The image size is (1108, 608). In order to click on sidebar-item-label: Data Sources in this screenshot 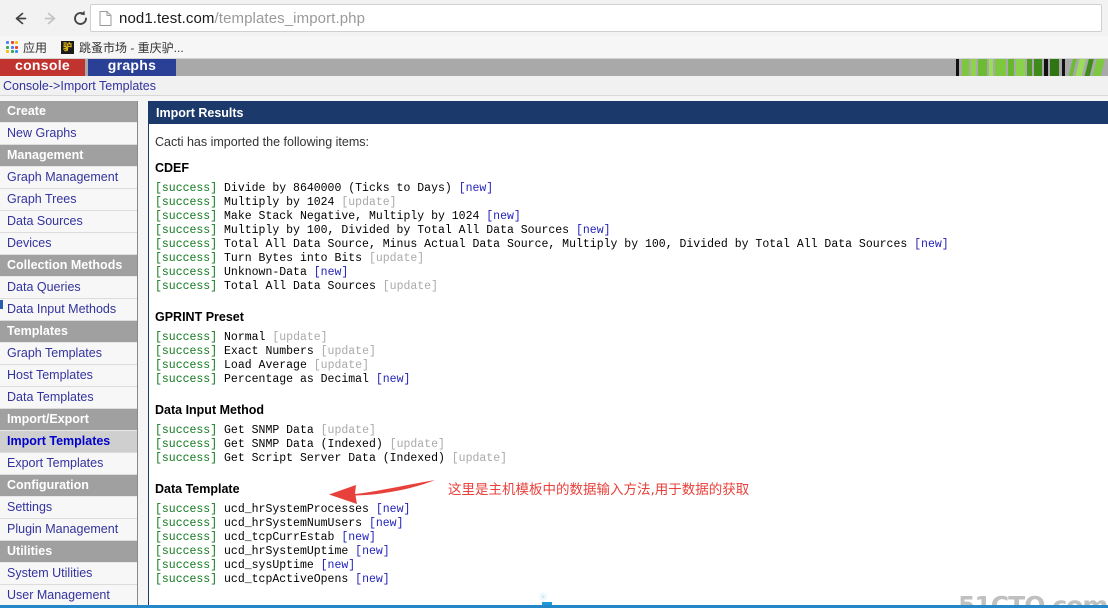, I will do `click(45, 221)`.